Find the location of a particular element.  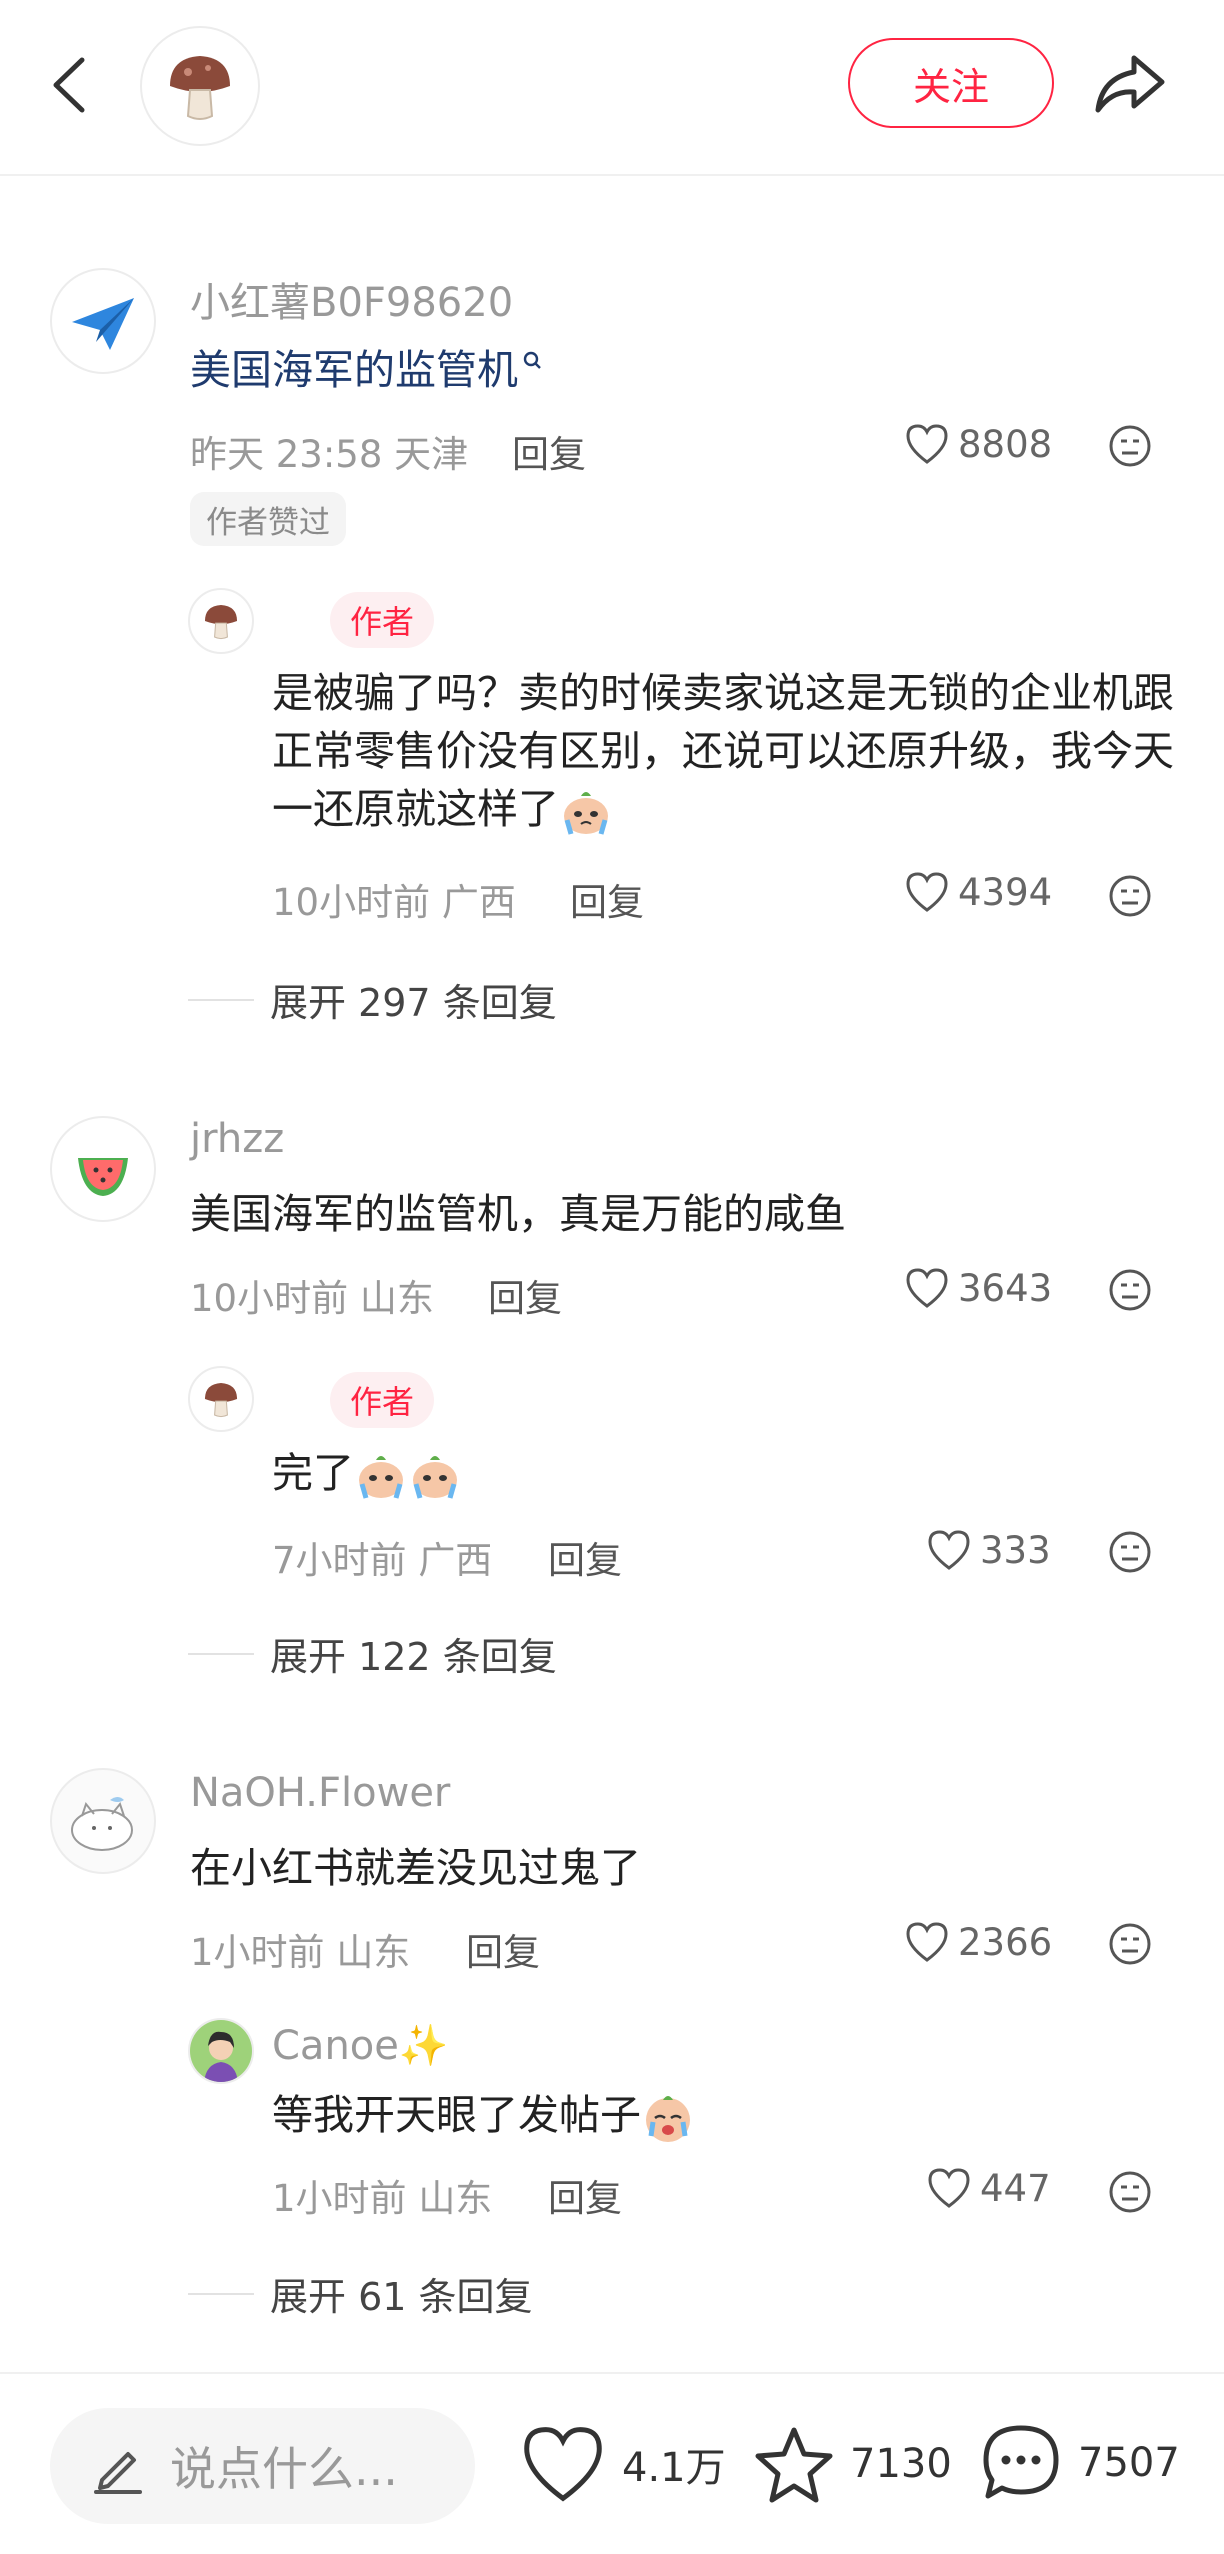

like-count: 447 is located at coordinates (1015, 2188).